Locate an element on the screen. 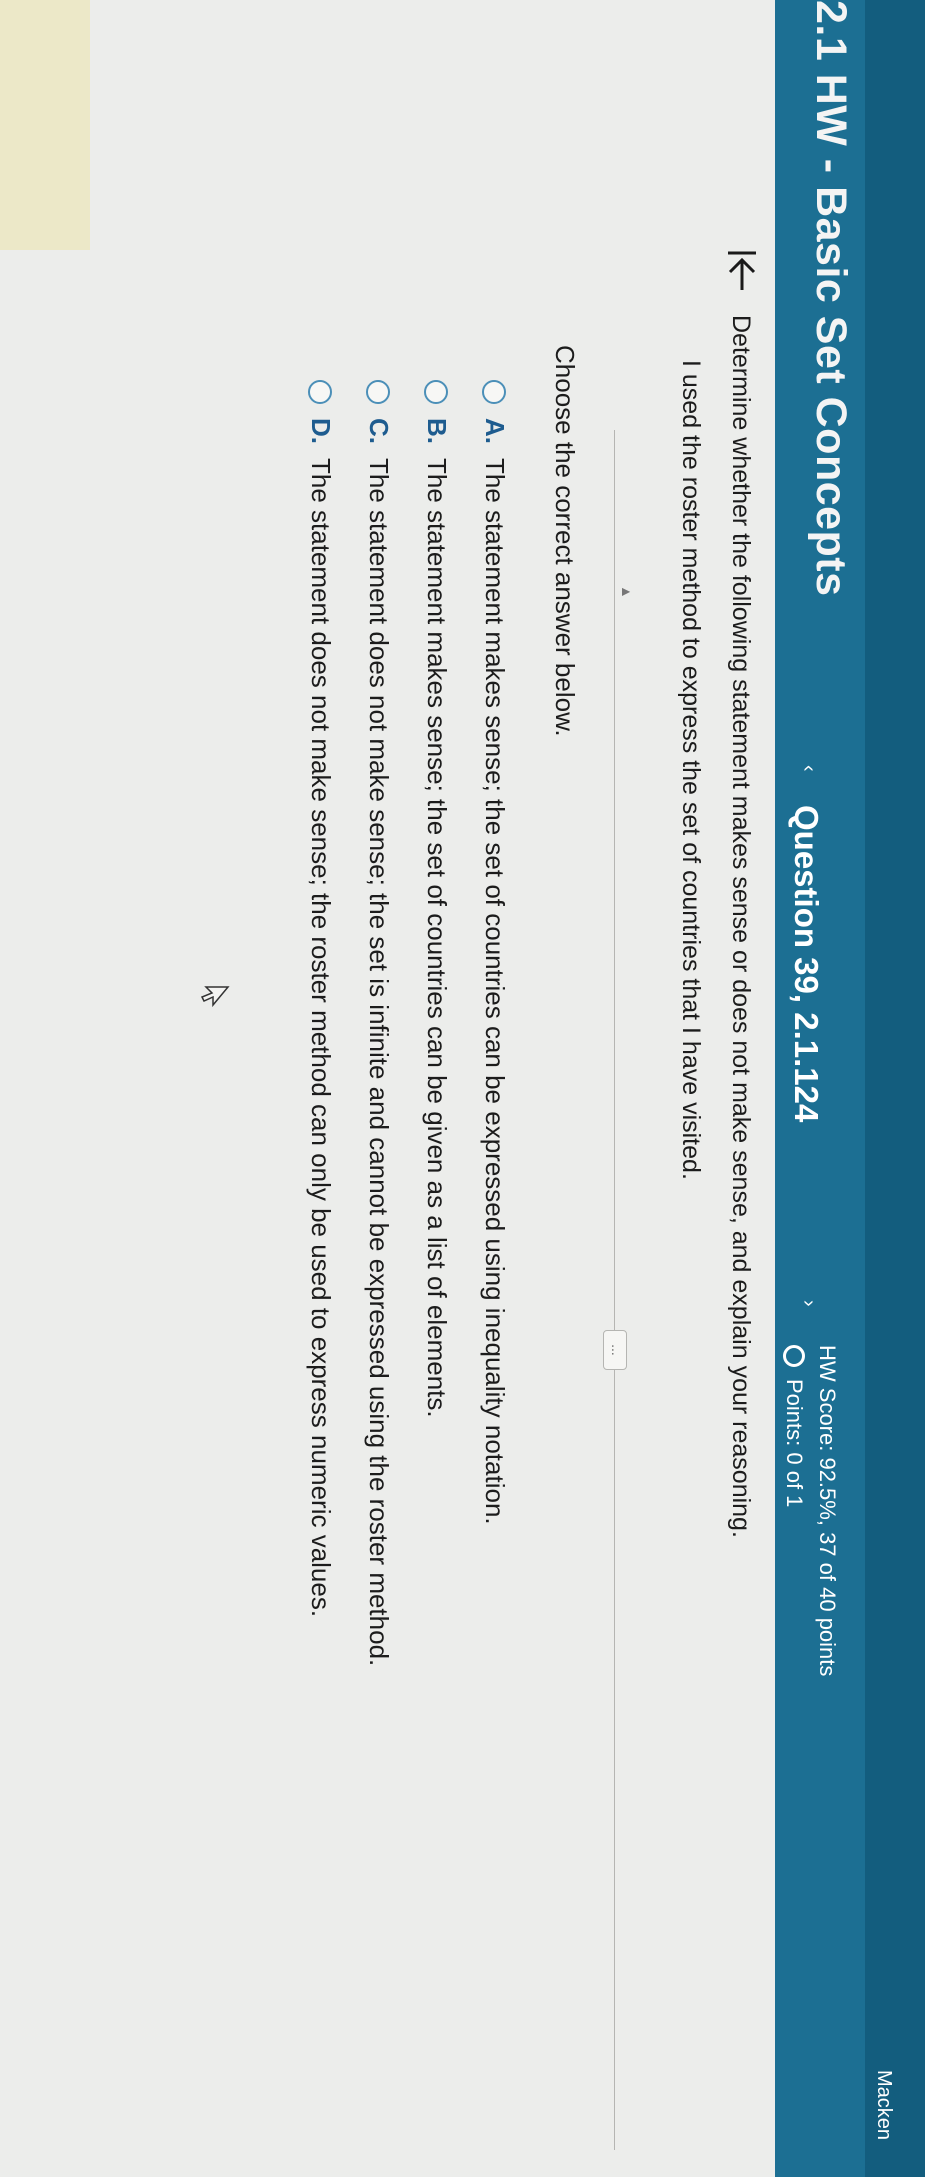  option-letter: B. is located at coordinates (437, 431).